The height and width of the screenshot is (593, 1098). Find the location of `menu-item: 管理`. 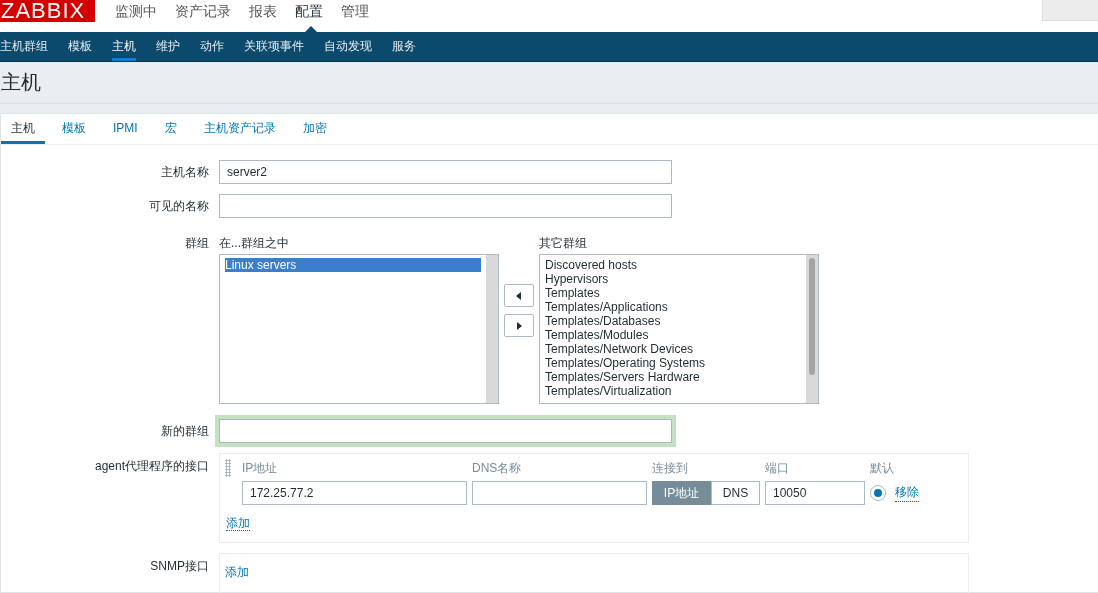

menu-item: 管理 is located at coordinates (359, 16).